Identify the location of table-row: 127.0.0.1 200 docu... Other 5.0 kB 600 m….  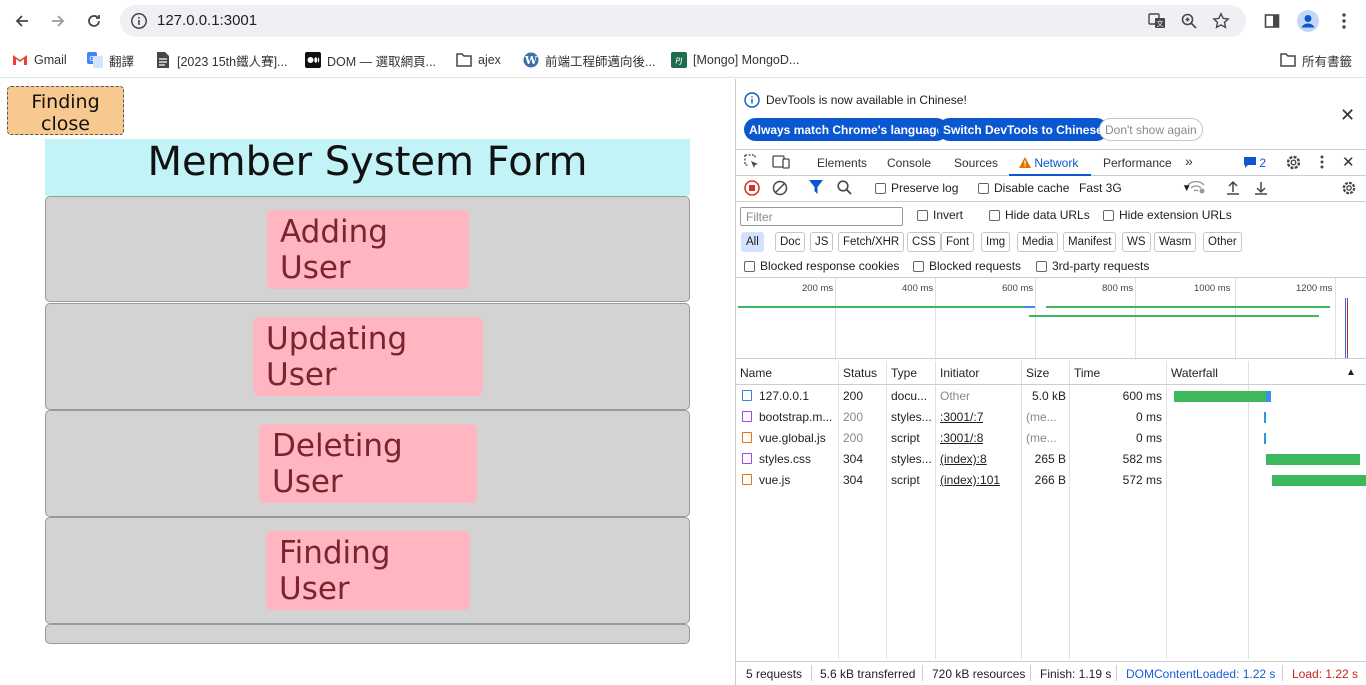
(1051, 396).